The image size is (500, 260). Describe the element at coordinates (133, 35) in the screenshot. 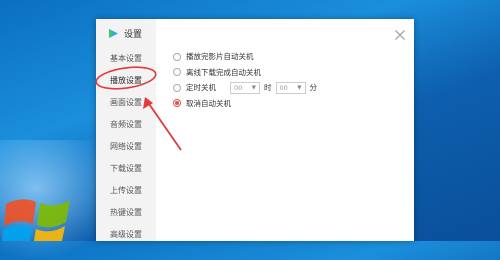

I see `dialog-title-text: 设置` at that location.